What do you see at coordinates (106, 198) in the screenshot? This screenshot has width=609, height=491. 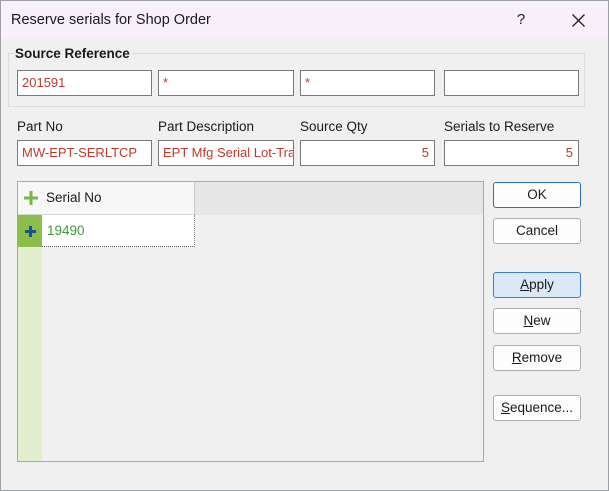 I see `serial-no-column-header: Serial No` at bounding box center [106, 198].